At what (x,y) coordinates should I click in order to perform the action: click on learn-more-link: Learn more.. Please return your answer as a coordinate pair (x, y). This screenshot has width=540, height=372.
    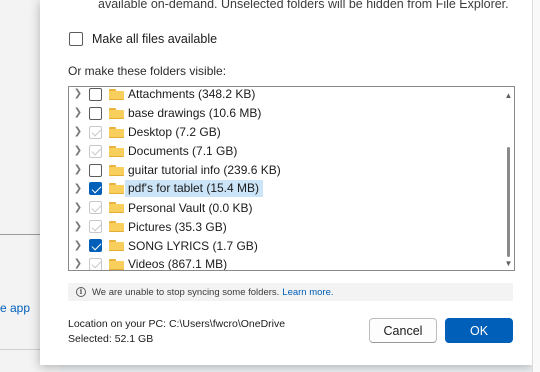
    Looking at the image, I should click on (307, 292).